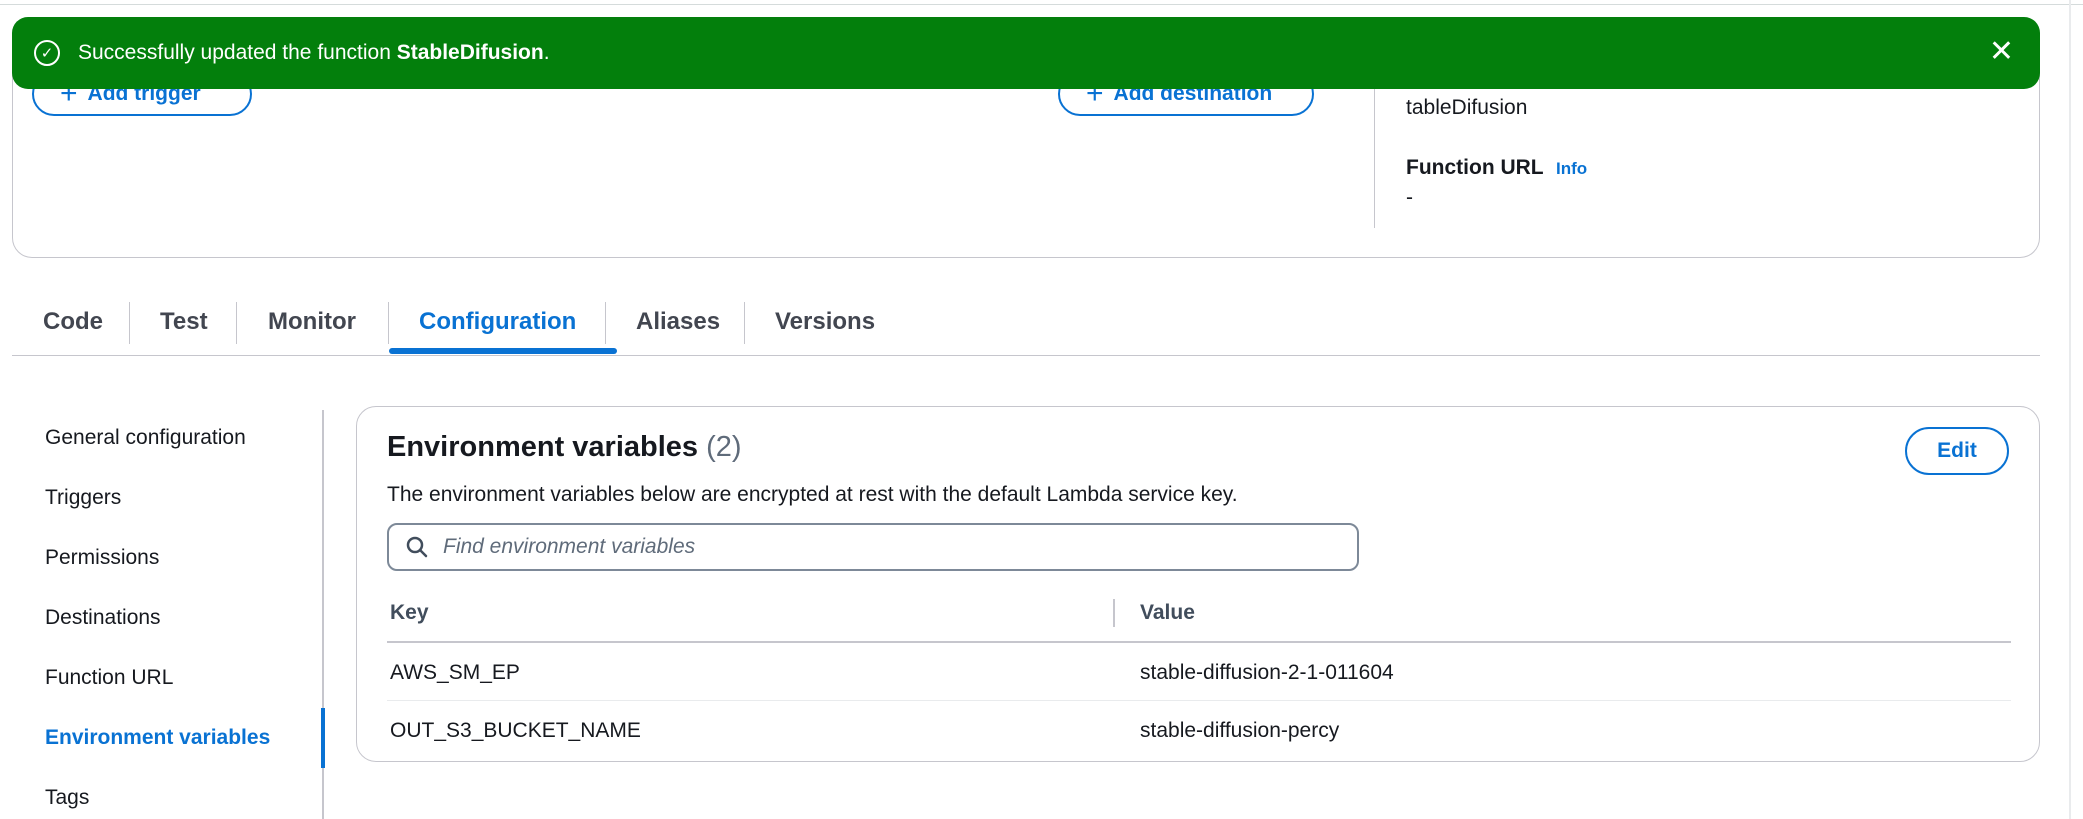  I want to click on env-value-cell: stable-diffusion-2-1-011604, so click(1267, 672).